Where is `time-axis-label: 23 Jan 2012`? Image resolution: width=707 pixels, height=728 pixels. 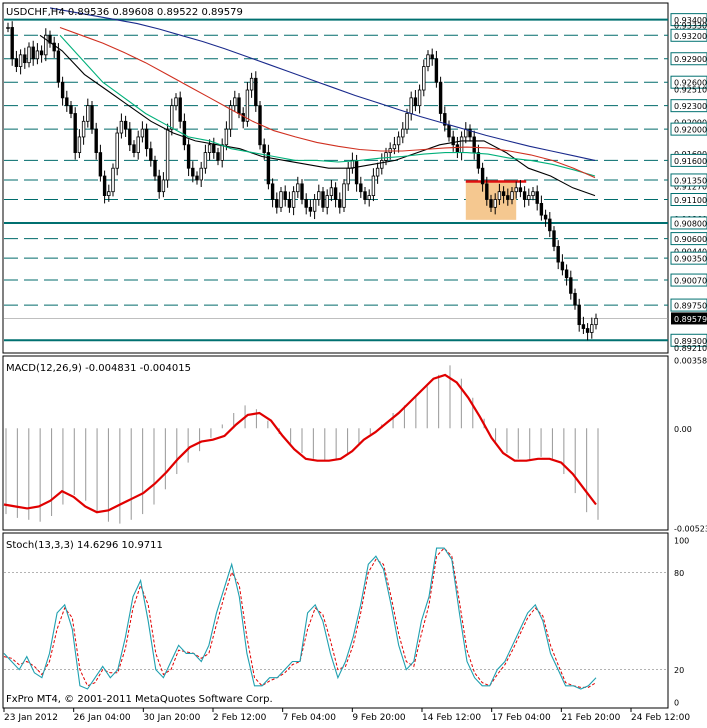
time-axis-label: 23 Jan 2012 is located at coordinates (31, 718).